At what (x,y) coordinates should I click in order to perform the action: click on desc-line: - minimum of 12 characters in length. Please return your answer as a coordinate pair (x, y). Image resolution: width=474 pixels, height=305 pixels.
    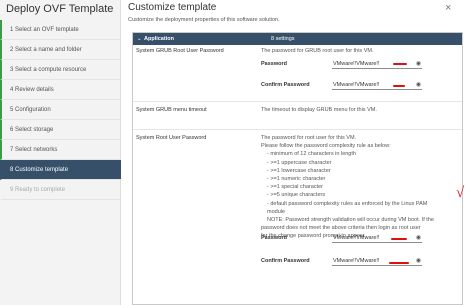
    Looking at the image, I should click on (311, 154).